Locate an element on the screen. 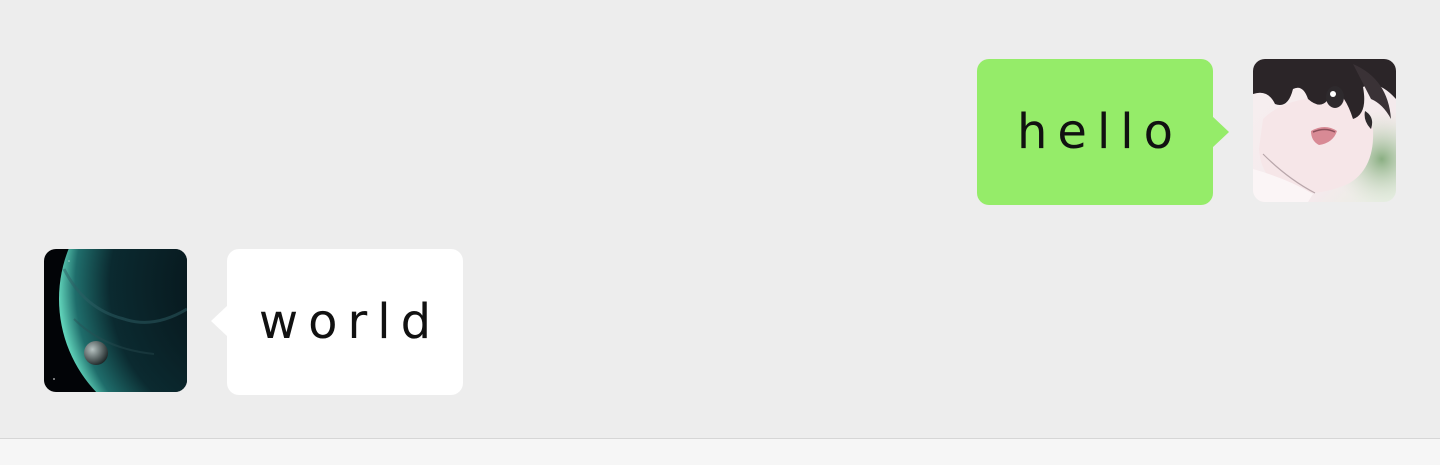 This screenshot has width=1440, height=465. message-text: world is located at coordinates (350, 322).